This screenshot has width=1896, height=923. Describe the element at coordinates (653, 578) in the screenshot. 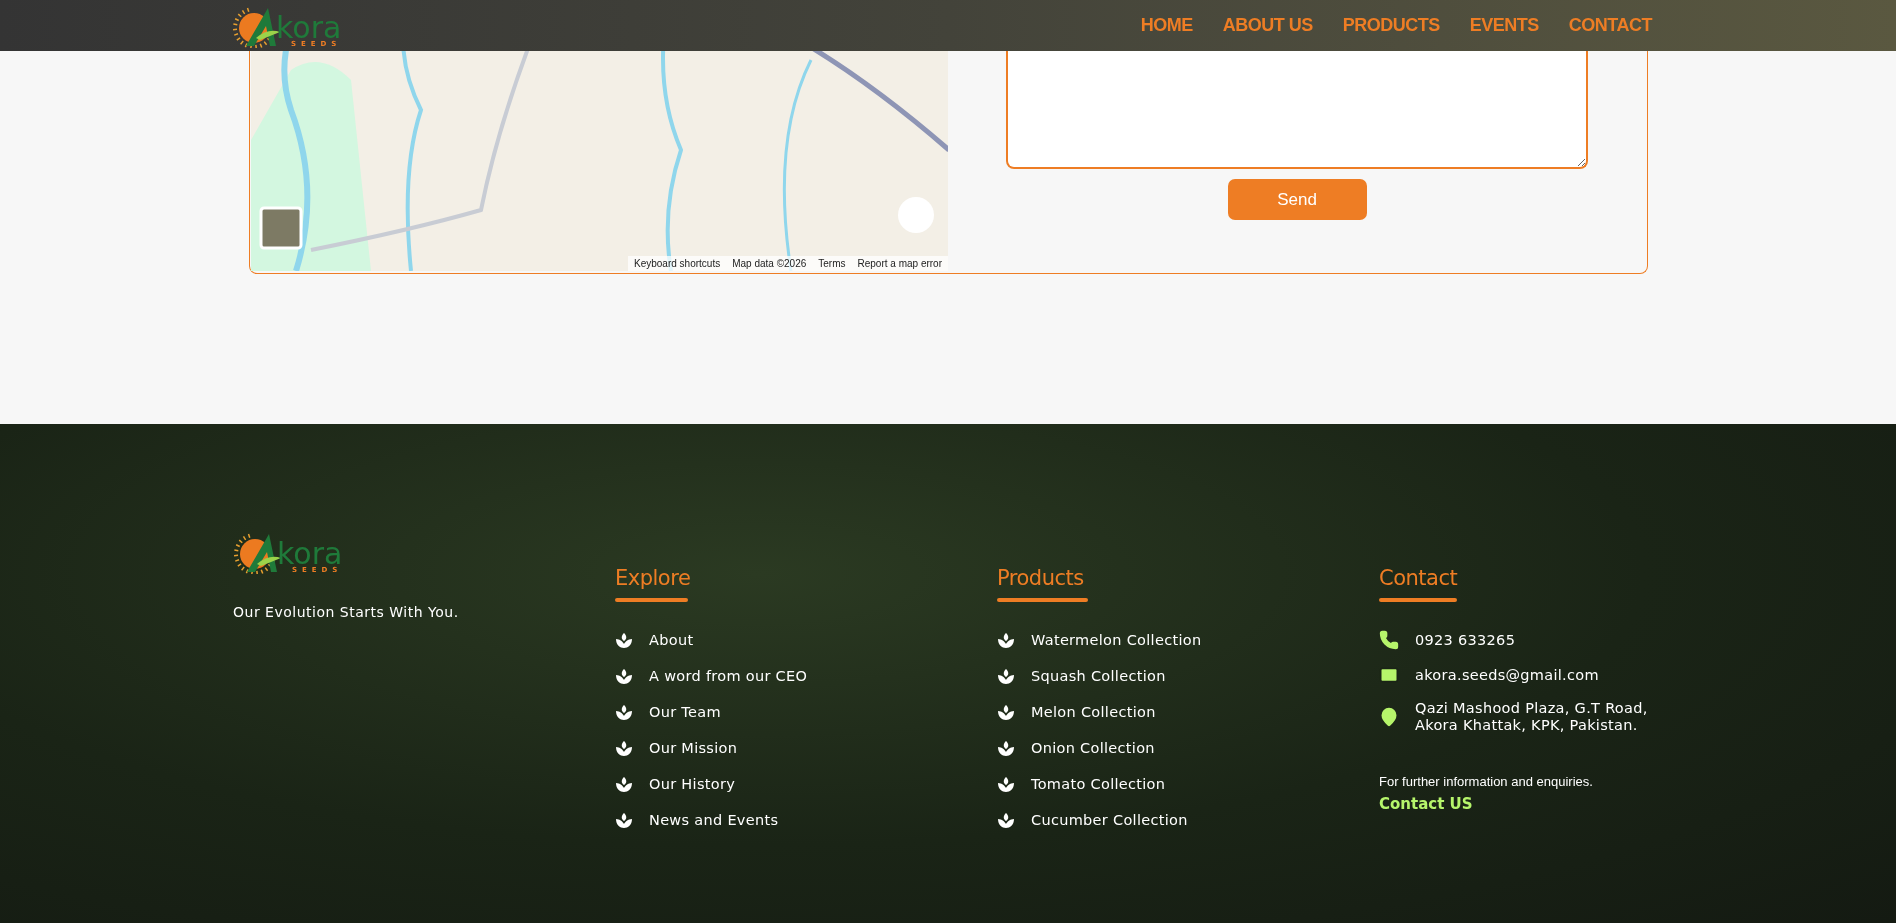

I see `column-heading: Explore` at that location.